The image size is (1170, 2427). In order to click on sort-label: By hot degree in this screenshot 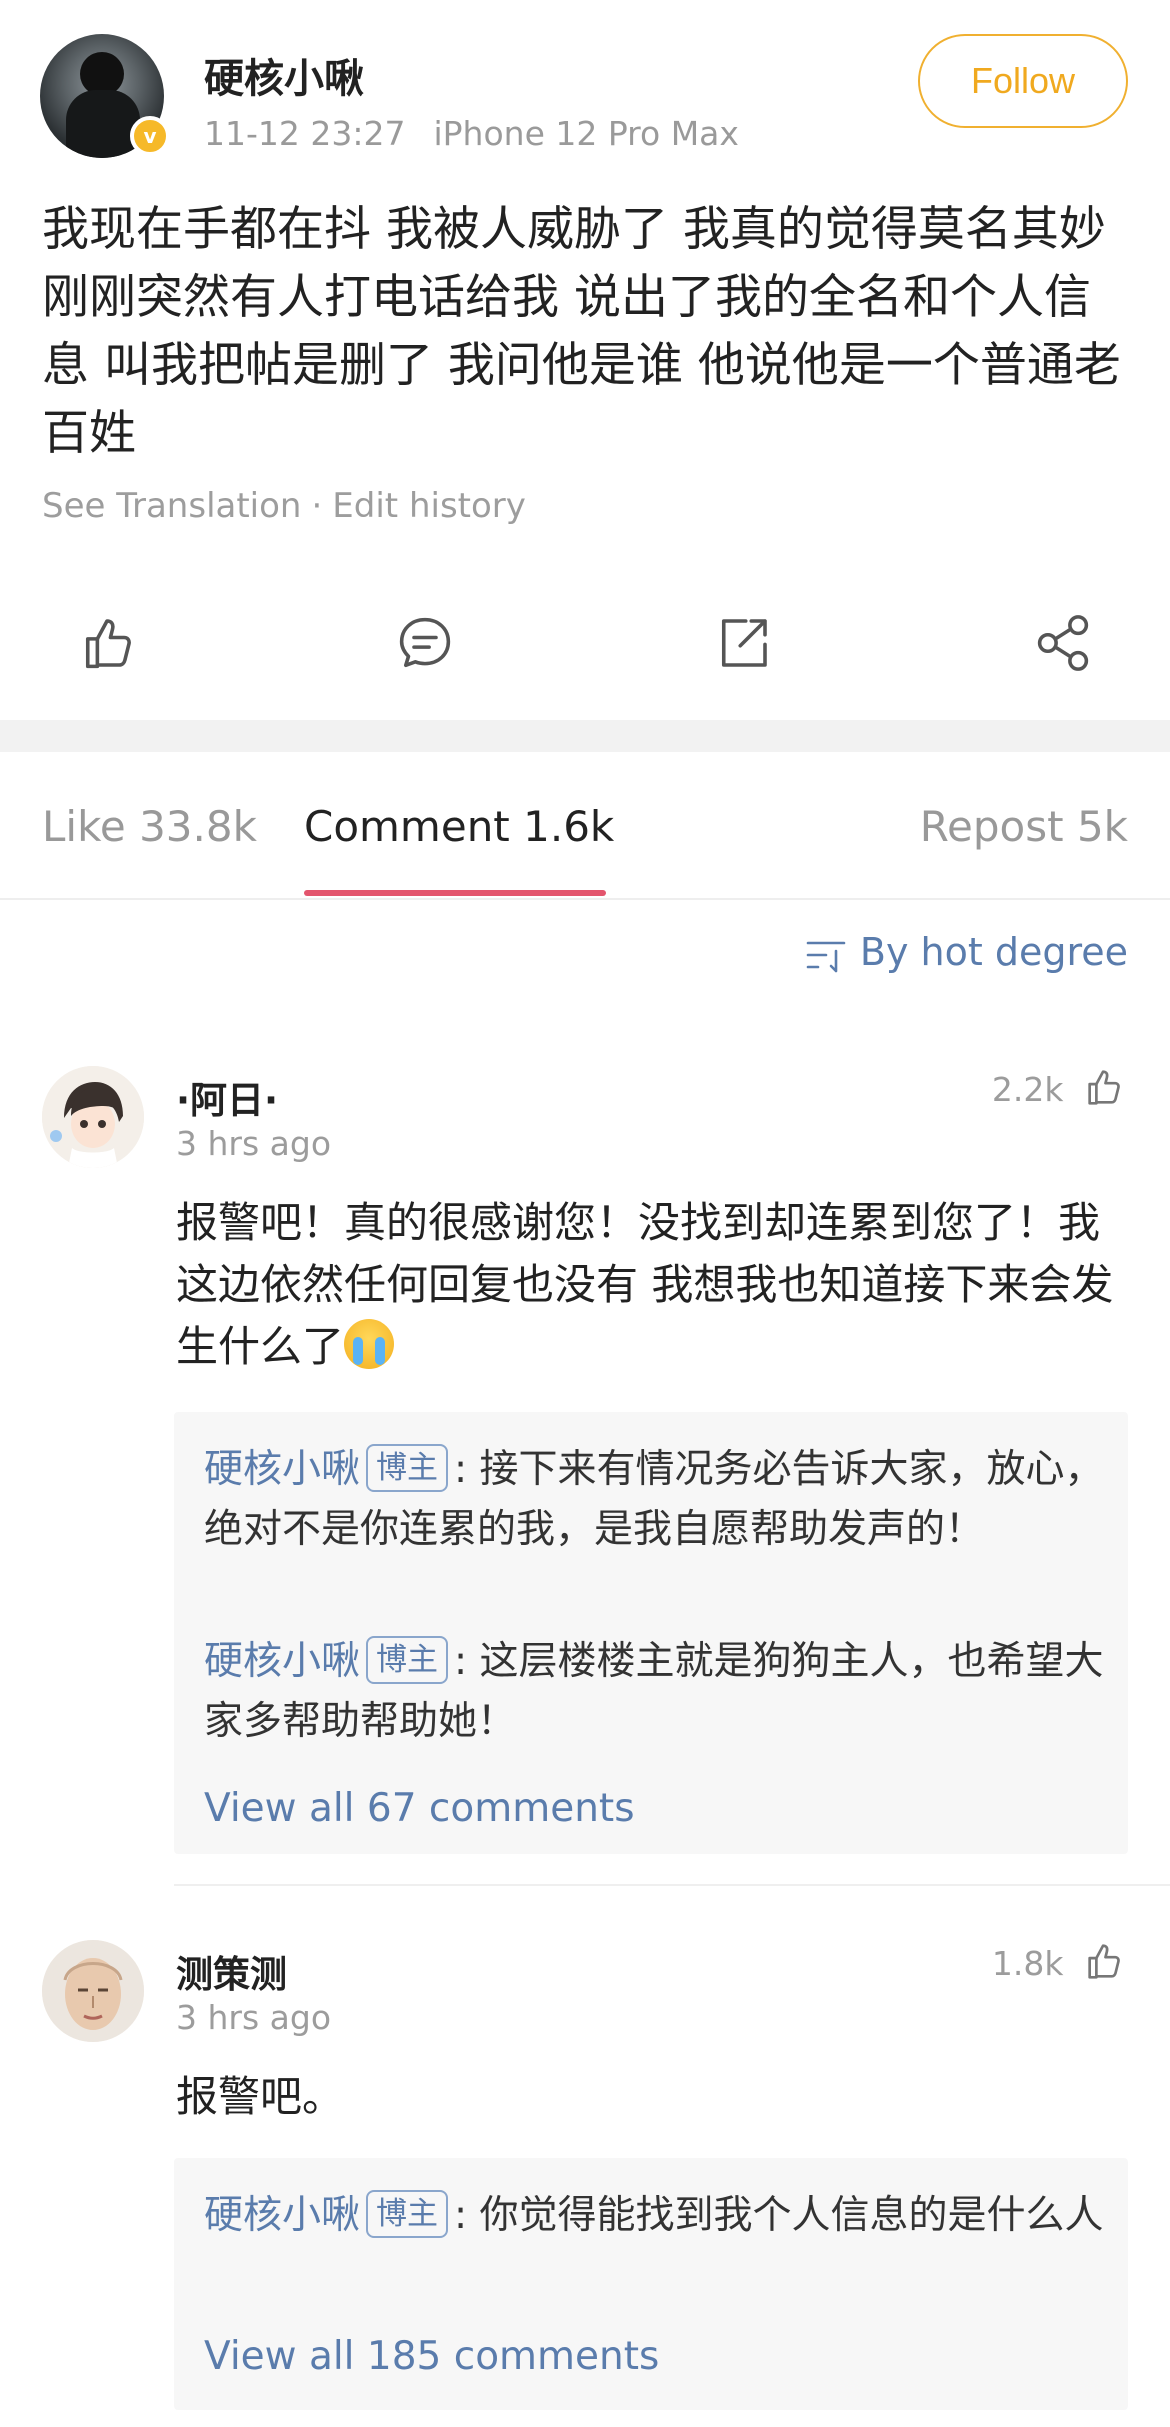, I will do `click(993, 952)`.